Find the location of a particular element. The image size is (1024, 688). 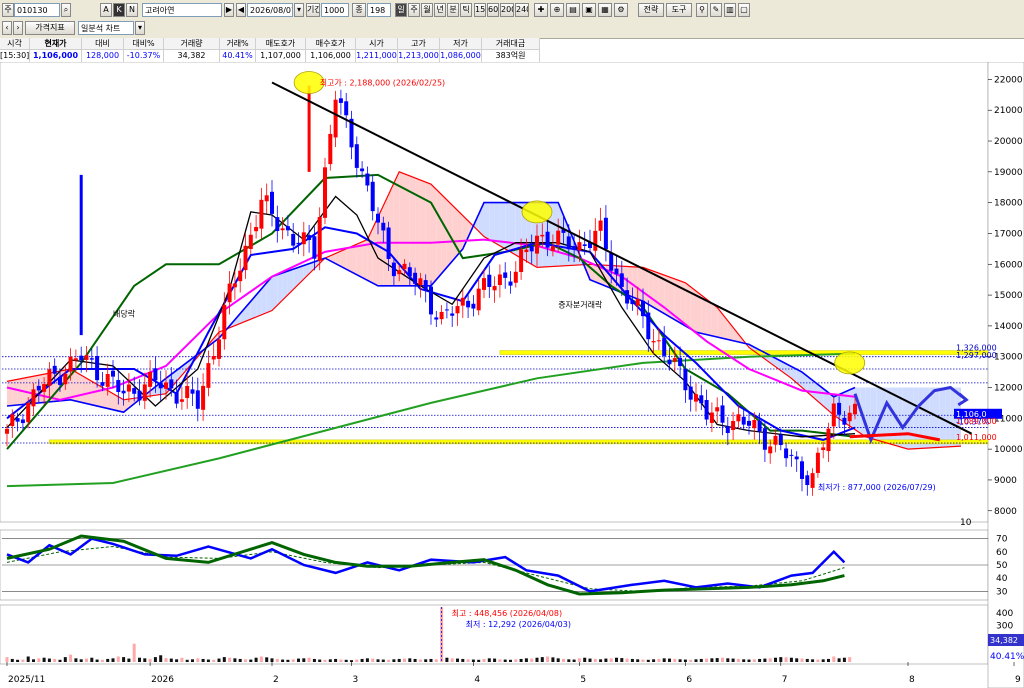

minute-15-button: 15 is located at coordinates (480, 10).